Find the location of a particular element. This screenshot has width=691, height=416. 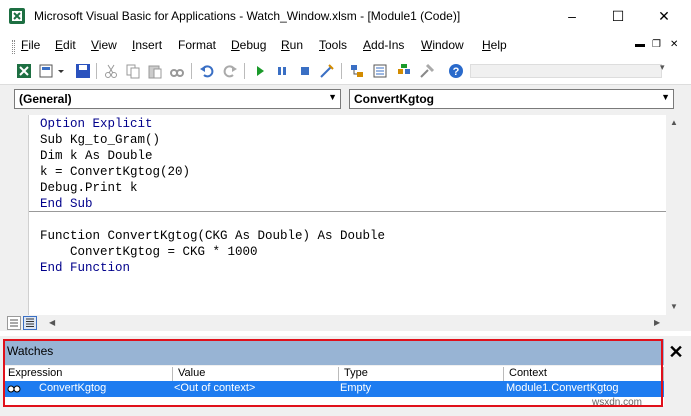

view-toggle is located at coordinates (24, 323).